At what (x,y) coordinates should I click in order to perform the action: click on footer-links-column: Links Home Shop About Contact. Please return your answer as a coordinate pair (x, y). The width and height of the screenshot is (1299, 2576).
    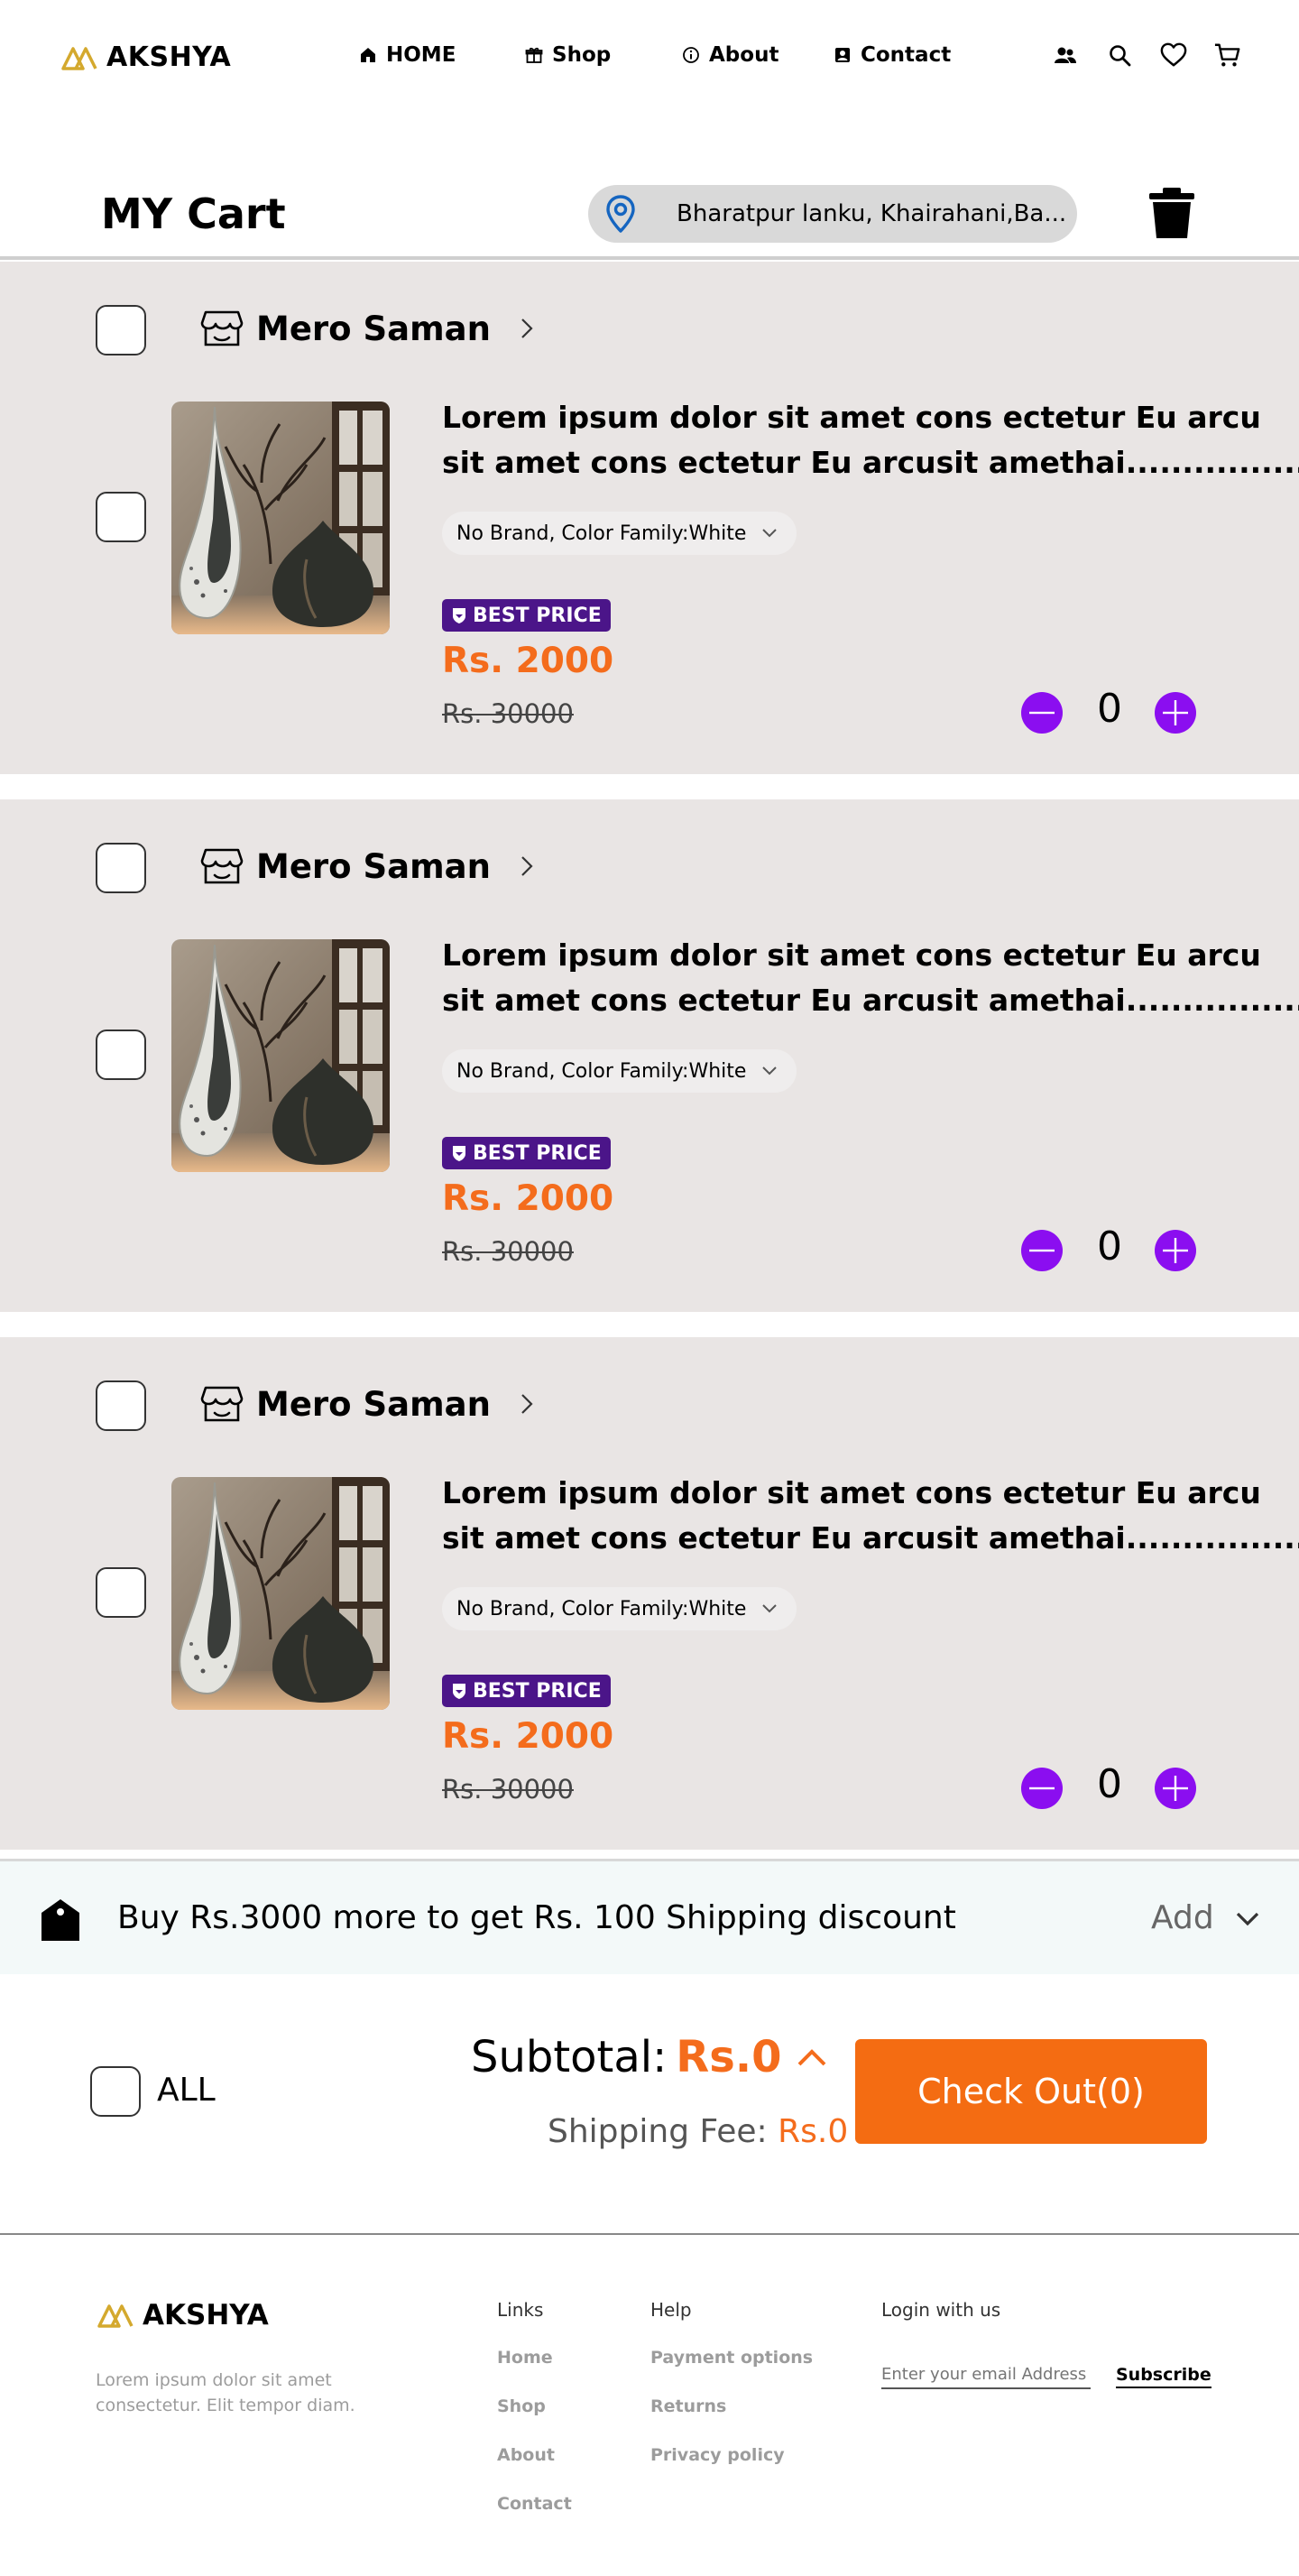
    Looking at the image, I should click on (534, 2421).